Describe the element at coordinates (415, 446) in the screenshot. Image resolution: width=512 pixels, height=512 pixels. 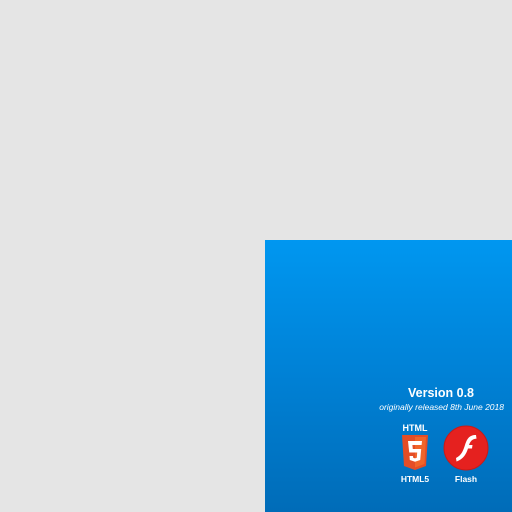
I see `html5-shield-icon: HTML` at that location.